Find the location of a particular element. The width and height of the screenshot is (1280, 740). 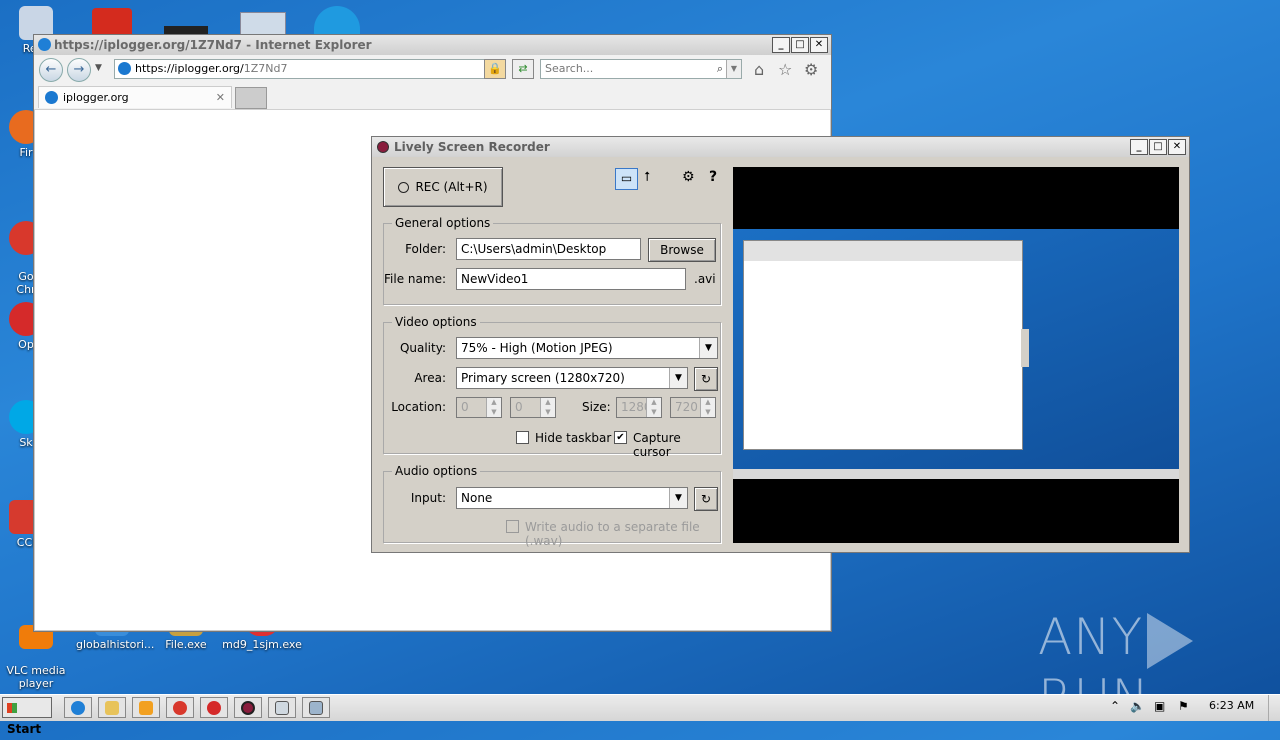

new-tab-button is located at coordinates (251, 98).